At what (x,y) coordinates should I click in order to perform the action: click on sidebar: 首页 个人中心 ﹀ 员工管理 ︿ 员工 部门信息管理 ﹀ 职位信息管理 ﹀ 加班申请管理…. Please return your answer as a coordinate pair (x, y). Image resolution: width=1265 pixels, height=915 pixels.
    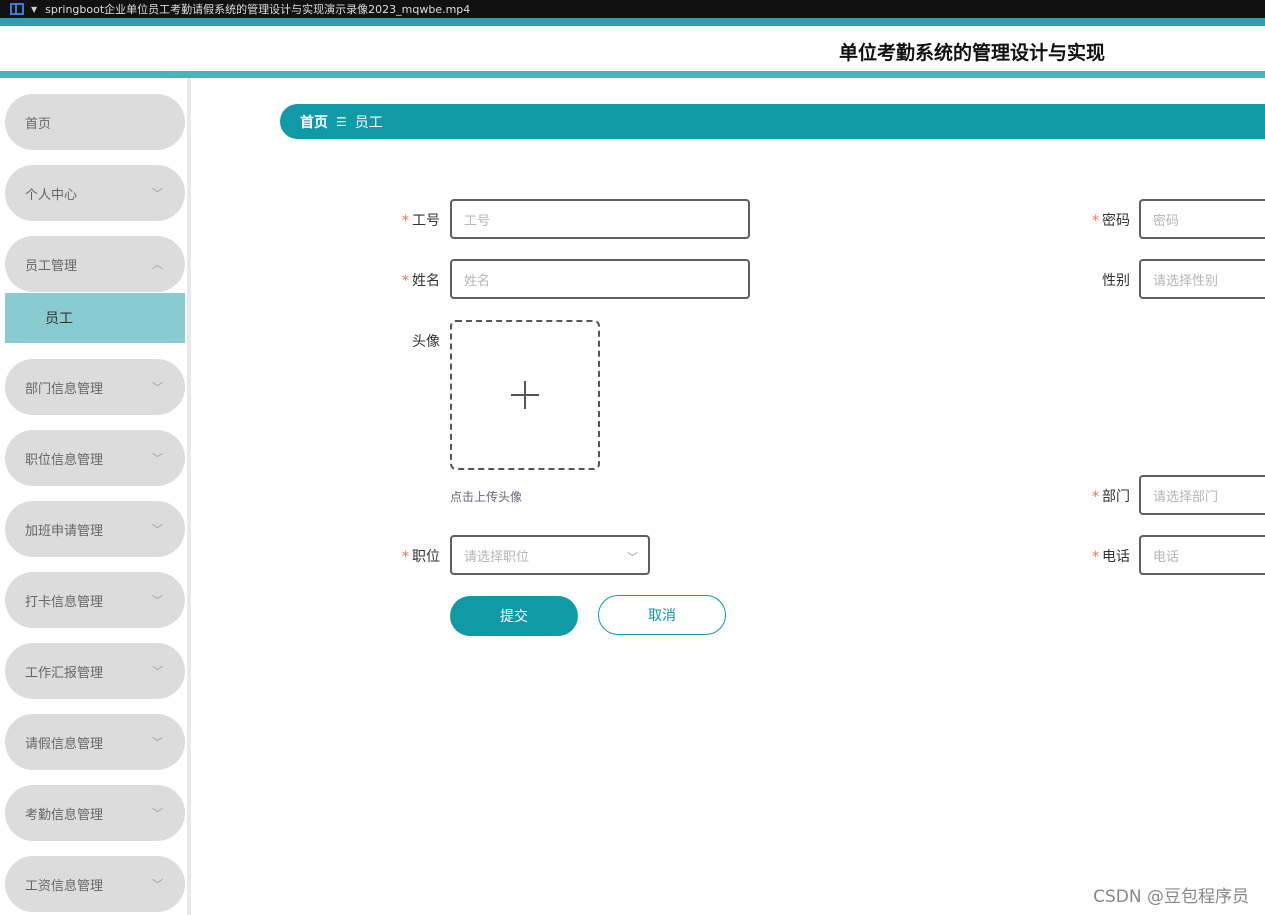
    Looking at the image, I should click on (95, 496).